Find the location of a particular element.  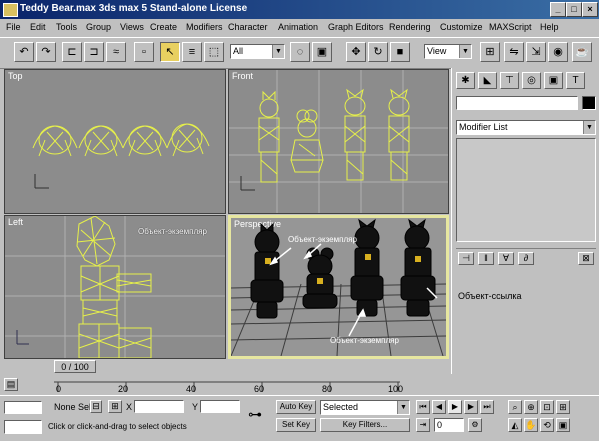

object-name-field is located at coordinates (517, 103).